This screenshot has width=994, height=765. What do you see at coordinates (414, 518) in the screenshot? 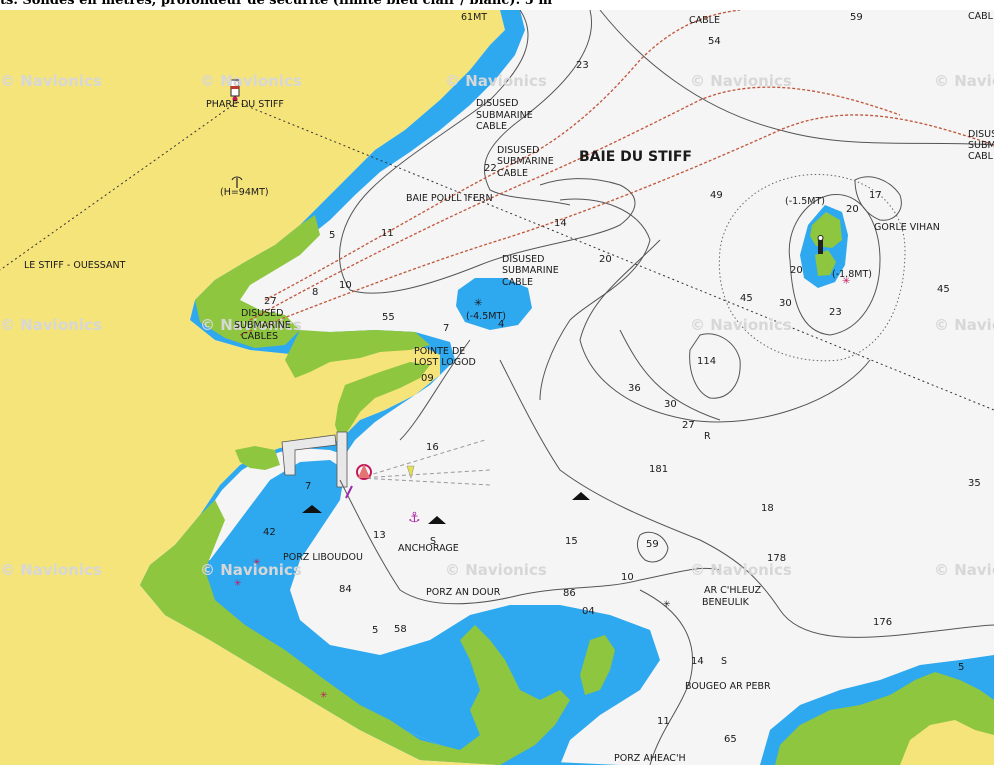
I see `anchor-icon: ⚓` at bounding box center [414, 518].